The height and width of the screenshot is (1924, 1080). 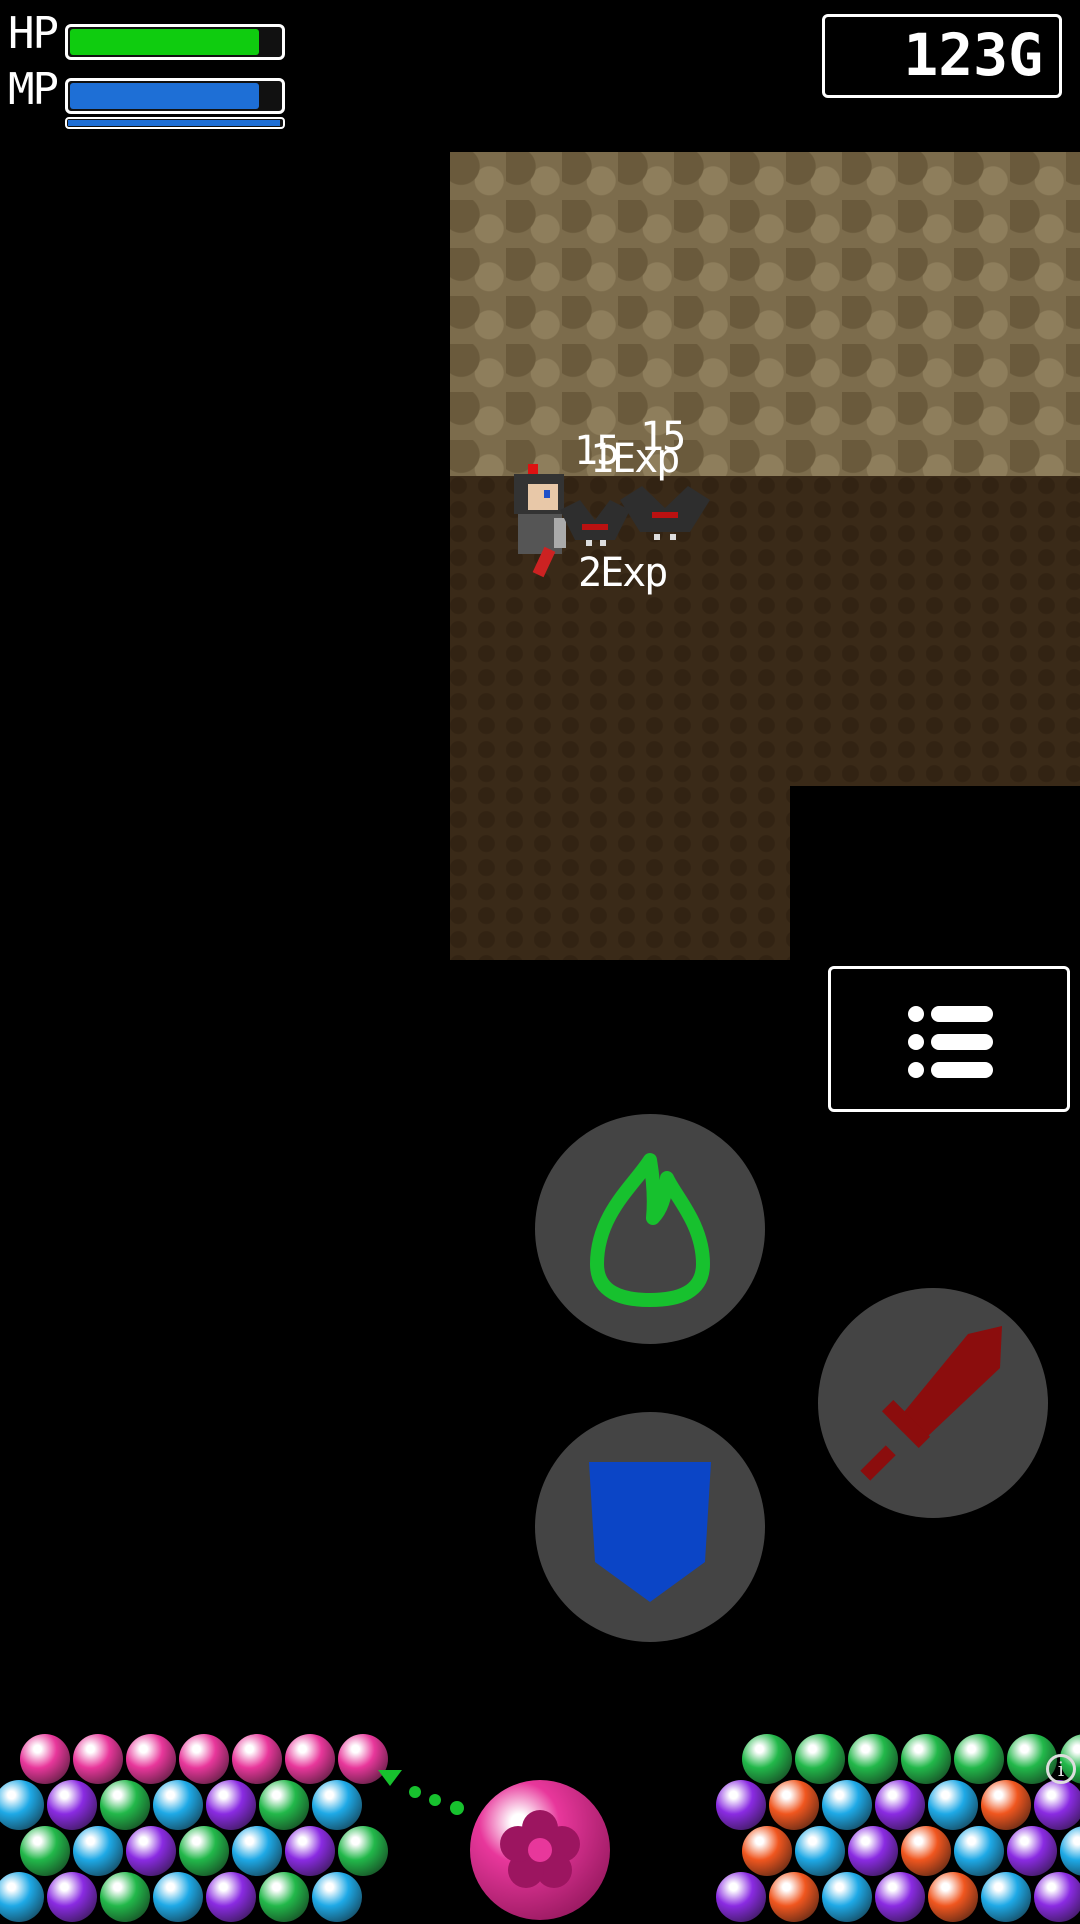 I want to click on list-icon, so click(x=950, y=1042).